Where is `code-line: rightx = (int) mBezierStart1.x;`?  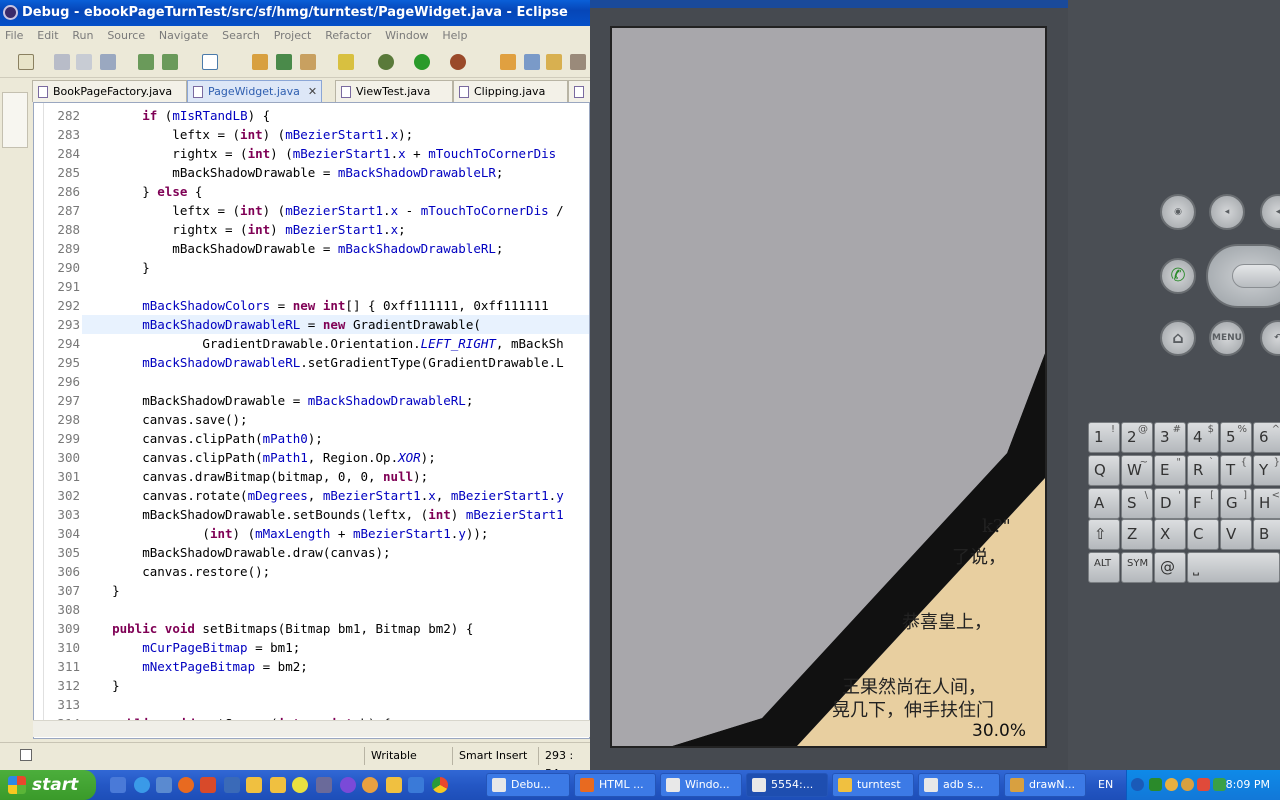 code-line: rightx = (int) mBezierStart1.x; is located at coordinates (243, 229).